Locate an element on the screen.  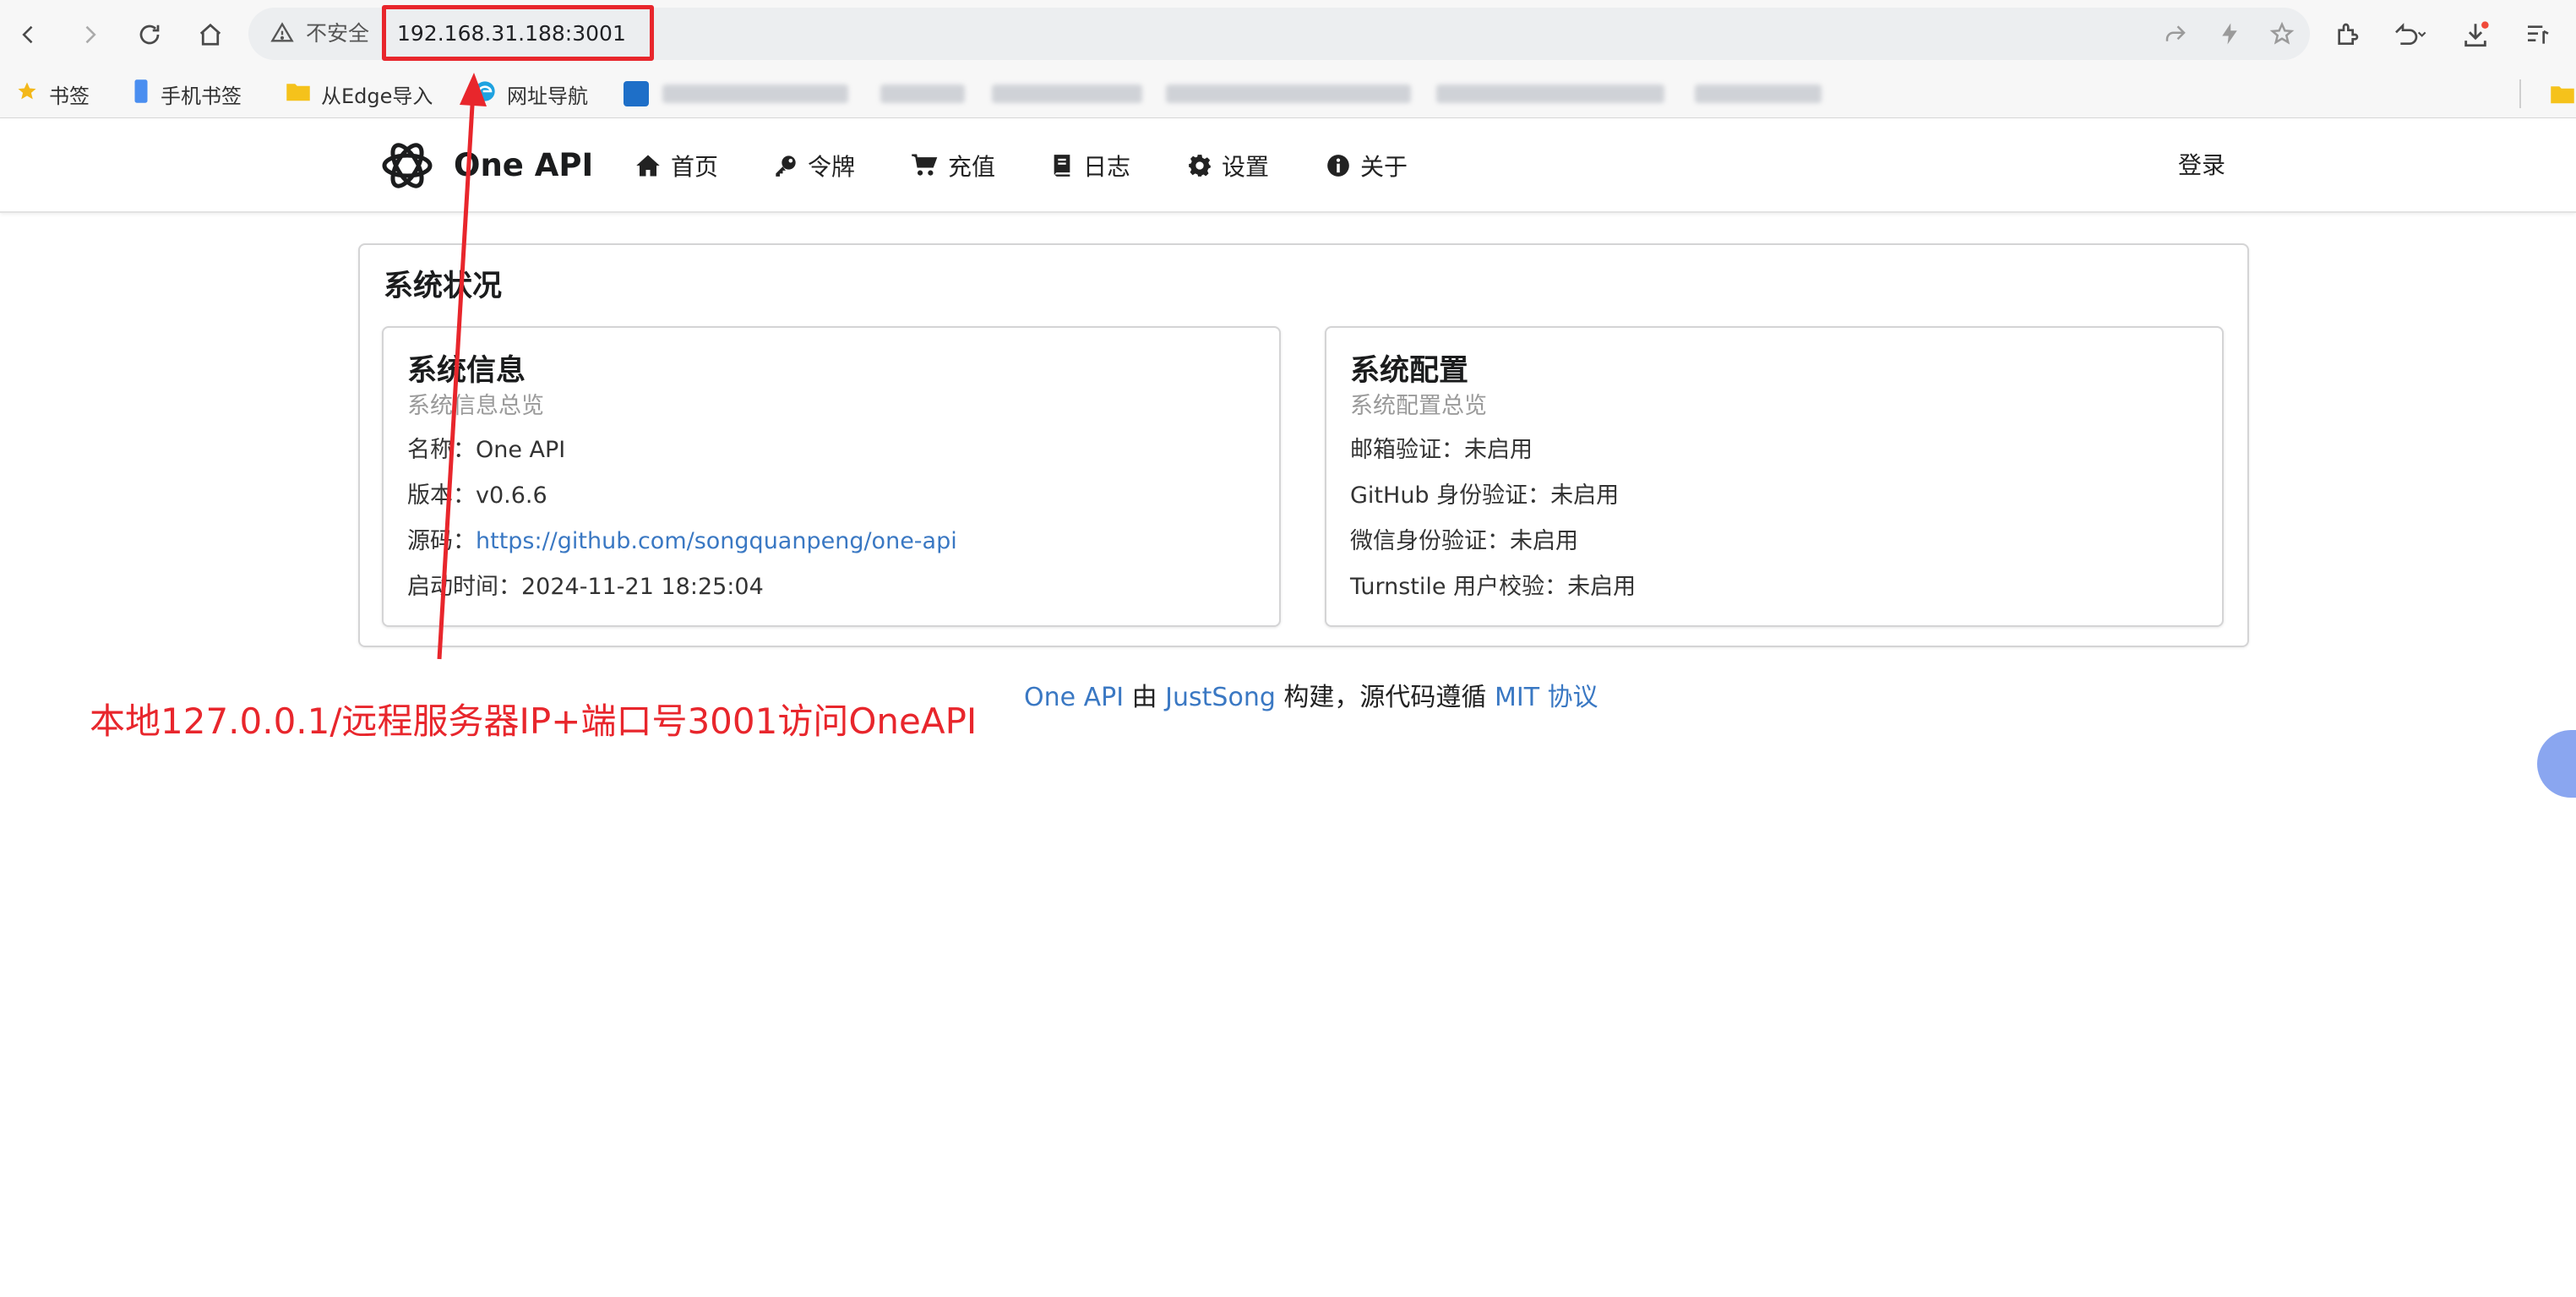
config-row: Turnstile 用户校验：未启用 is located at coordinates (1493, 587).